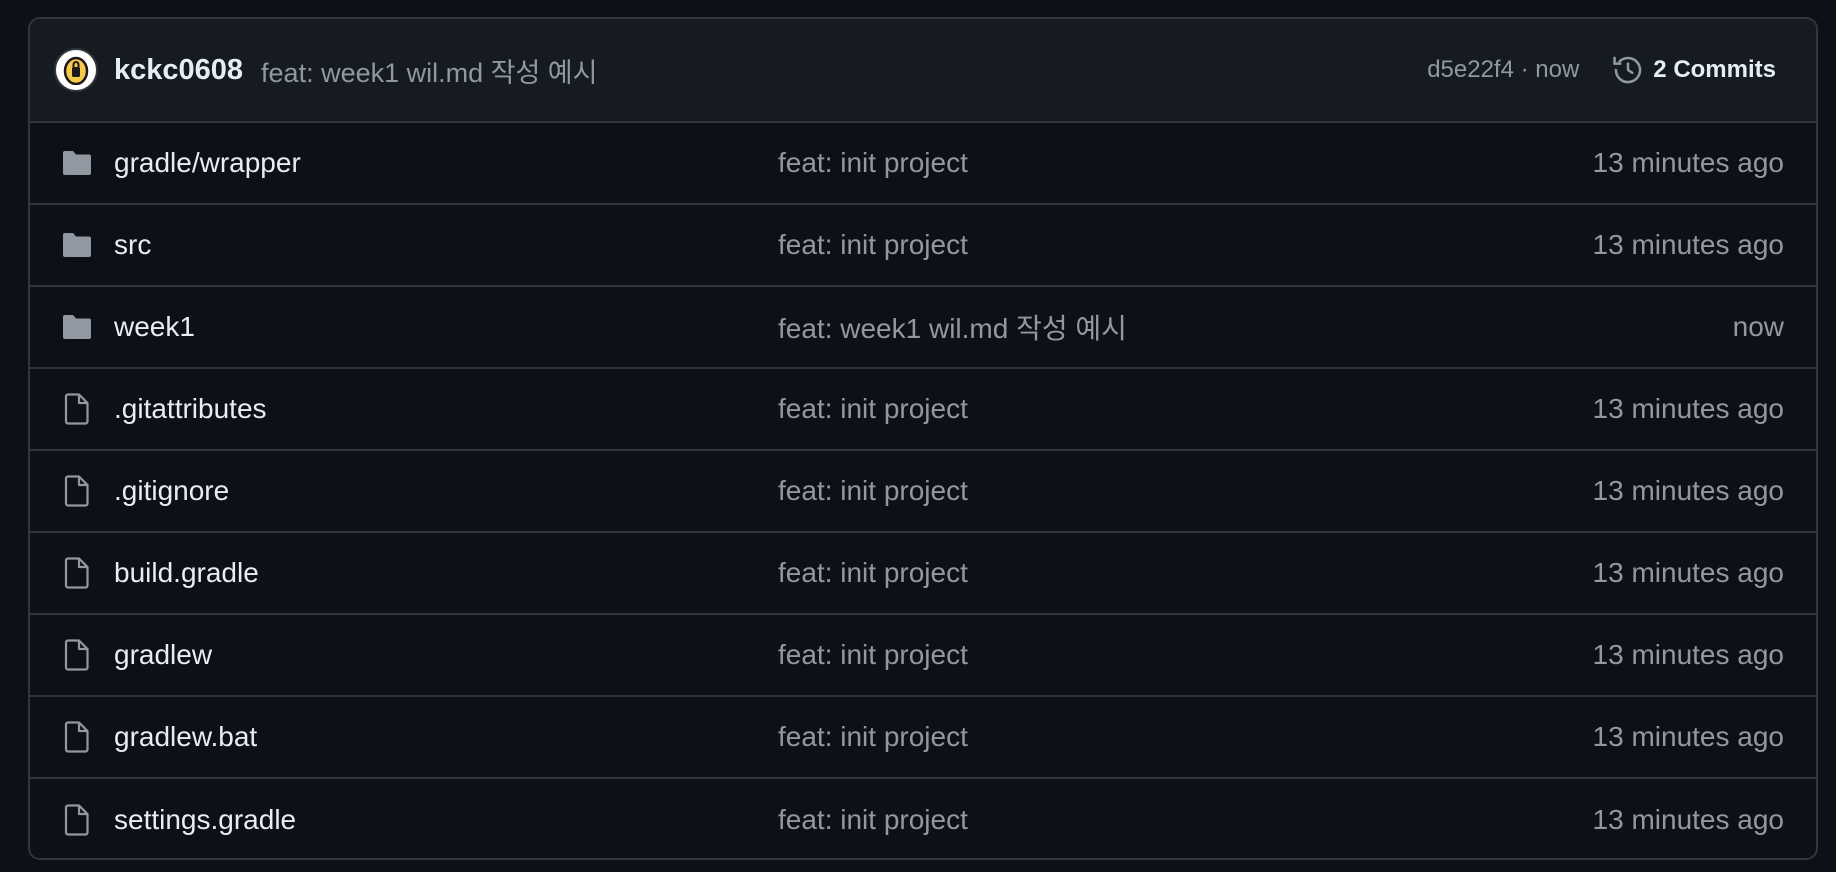  I want to click on history-icon, so click(1627, 70).